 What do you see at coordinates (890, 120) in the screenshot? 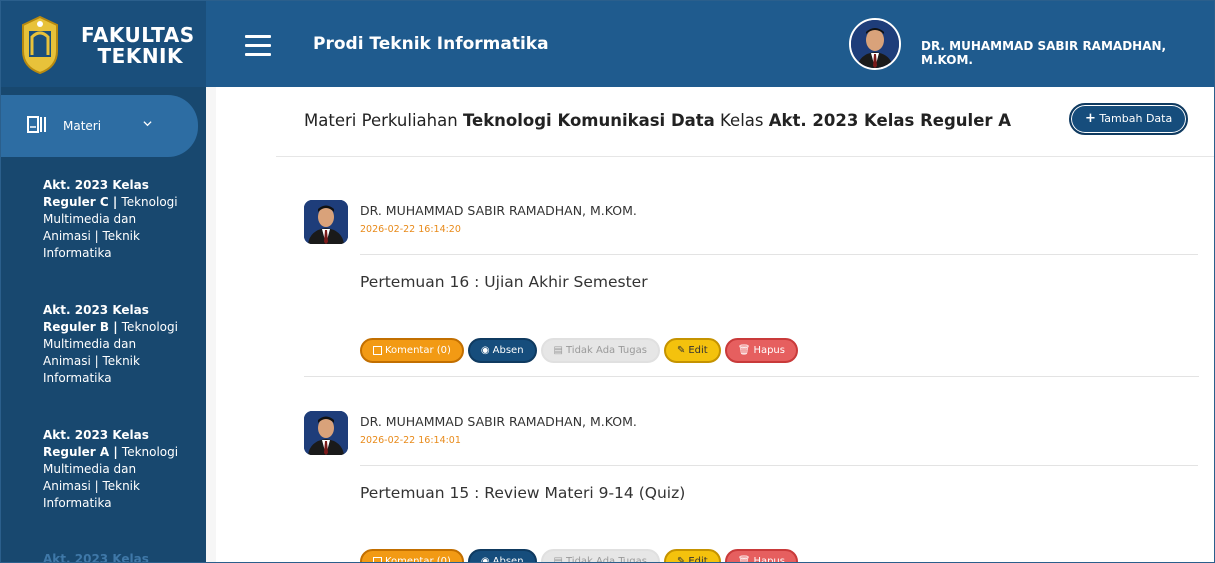
I see `class-name: Akt. 2023 Kelas Reguler A` at bounding box center [890, 120].